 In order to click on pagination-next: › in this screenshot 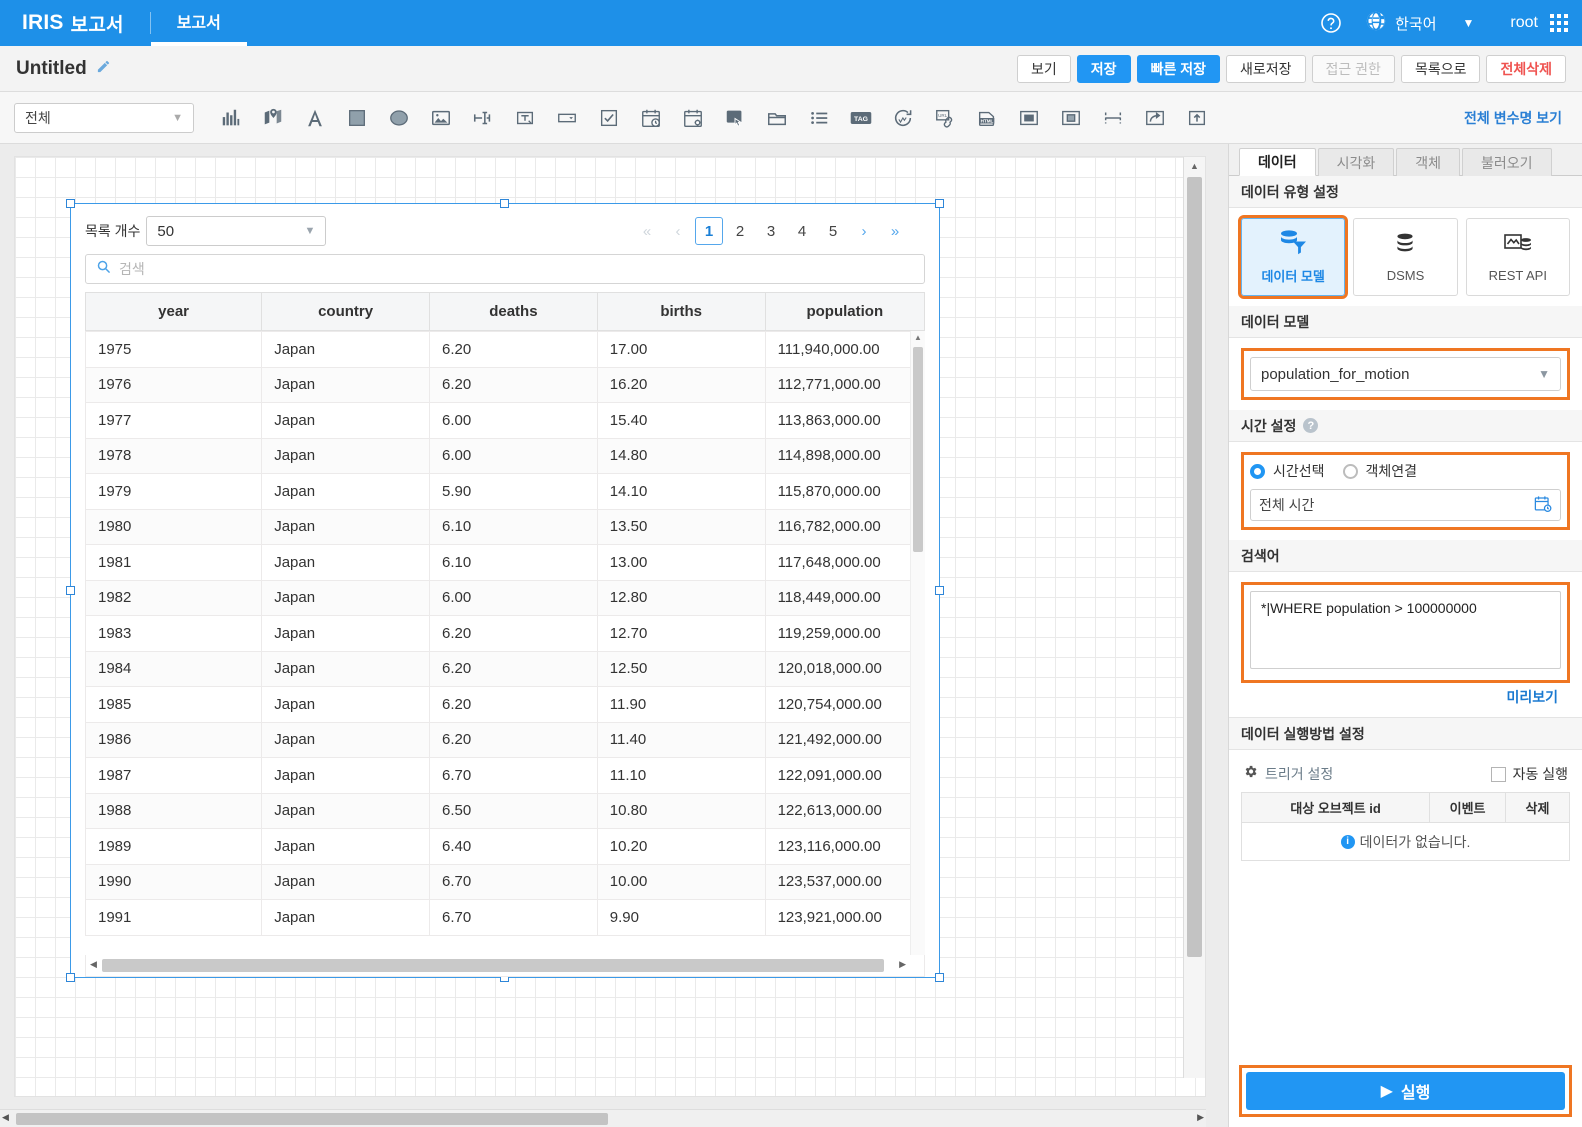, I will do `click(864, 231)`.